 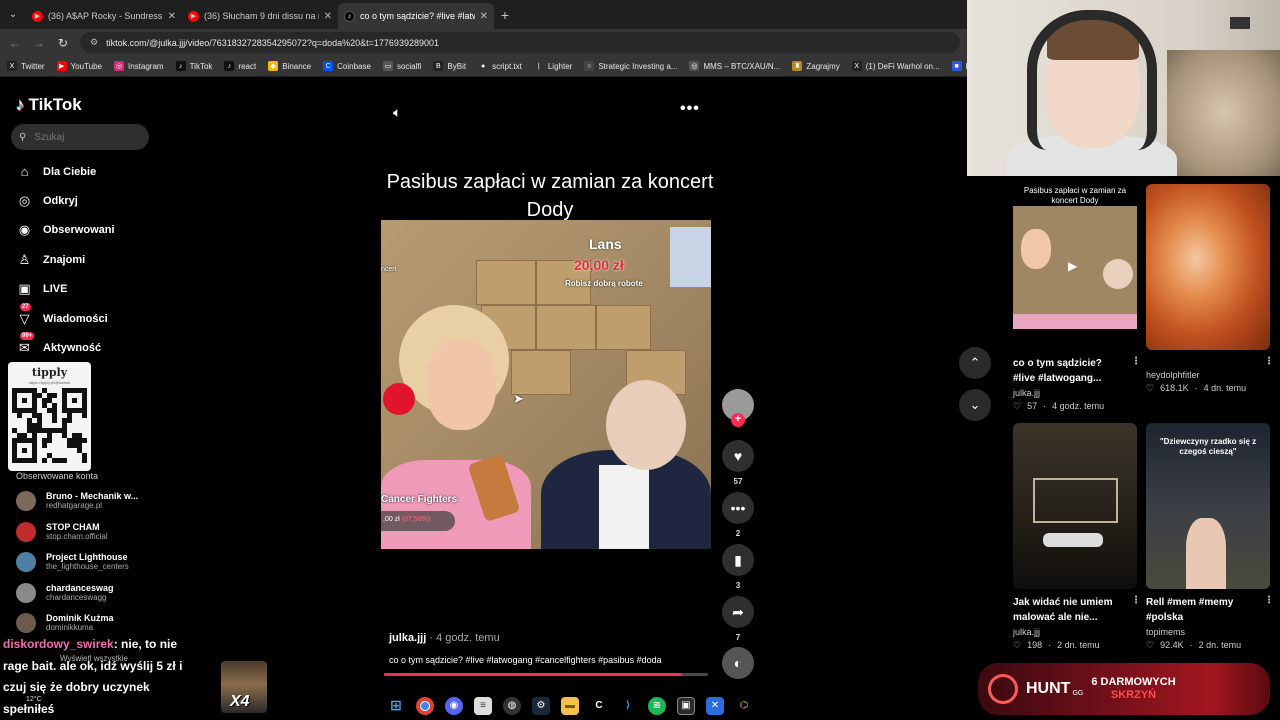 I want to click on author-avatar-action: +, so click(x=738, y=408).